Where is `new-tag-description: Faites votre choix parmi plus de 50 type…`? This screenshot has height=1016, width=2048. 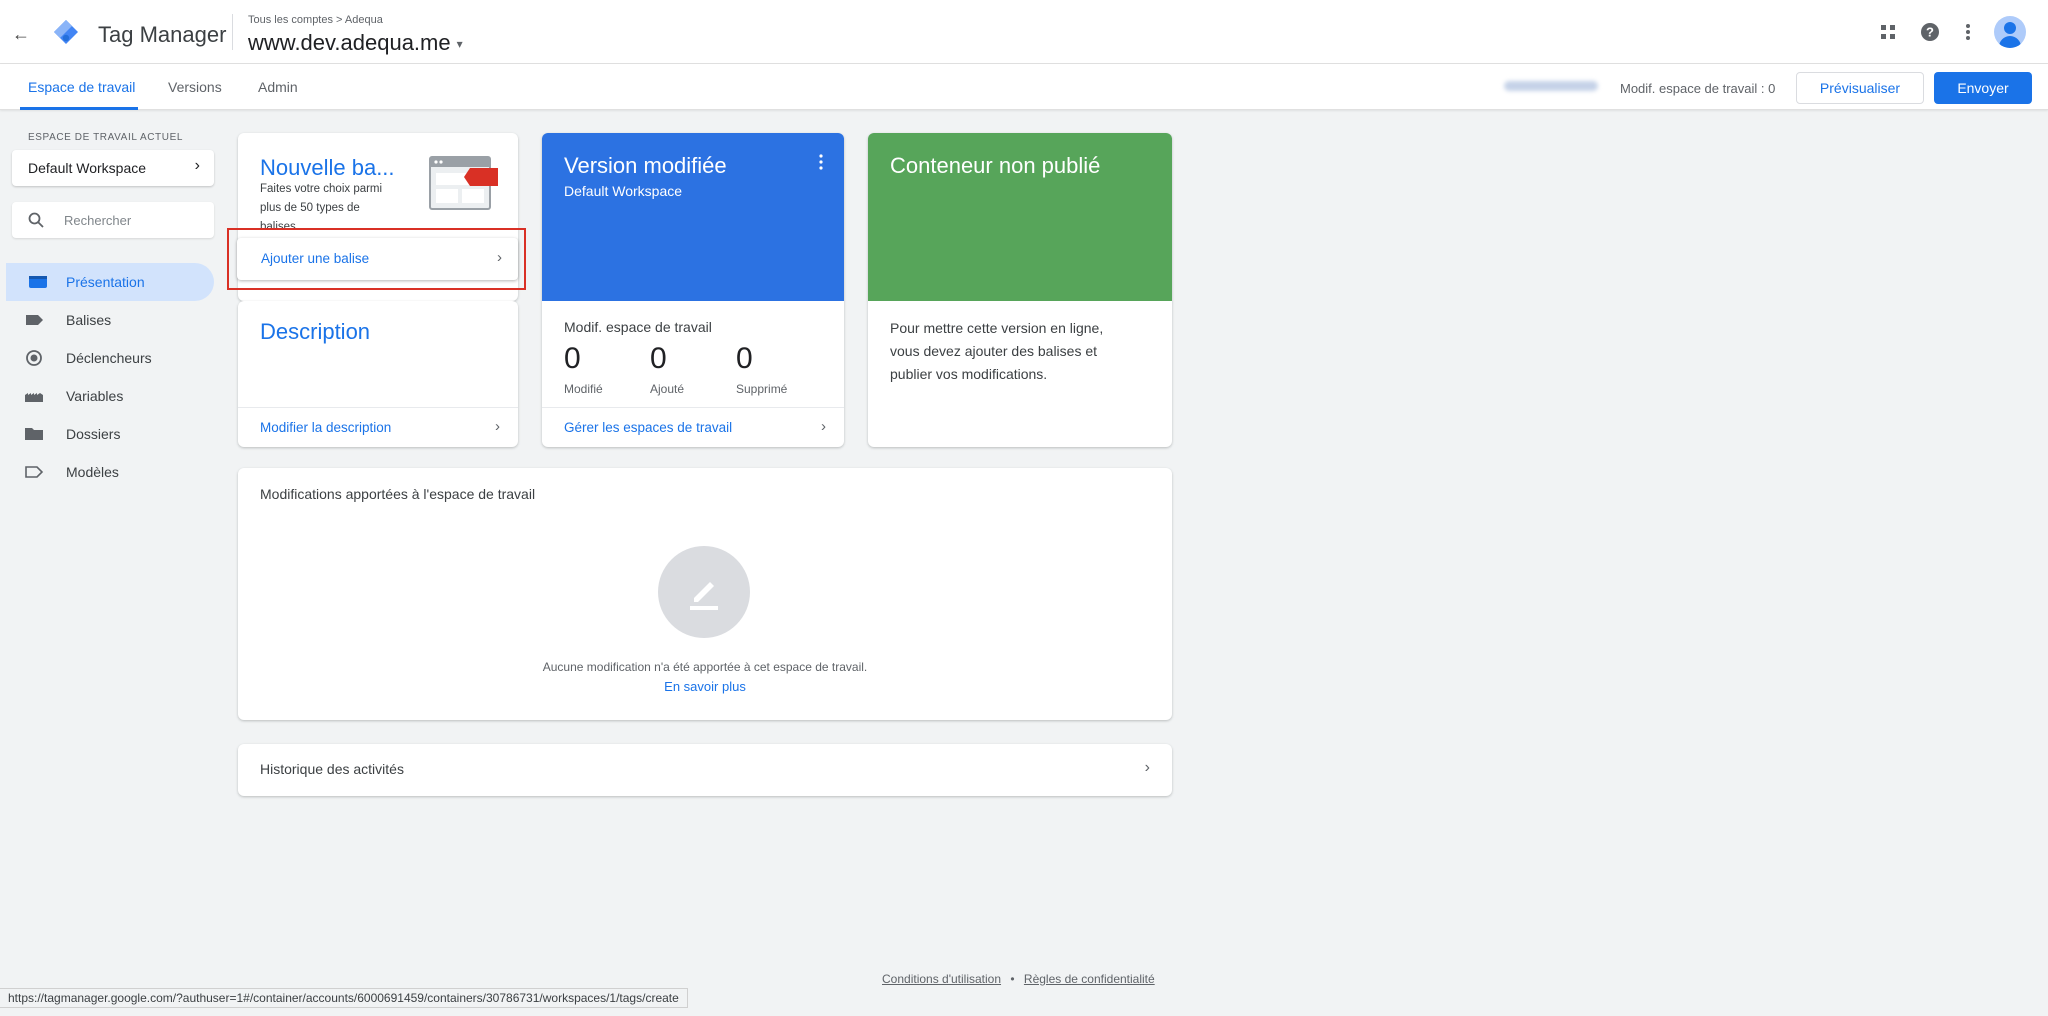
new-tag-description: Faites votre choix parmi plus de 50 type… is located at coordinates (321, 206).